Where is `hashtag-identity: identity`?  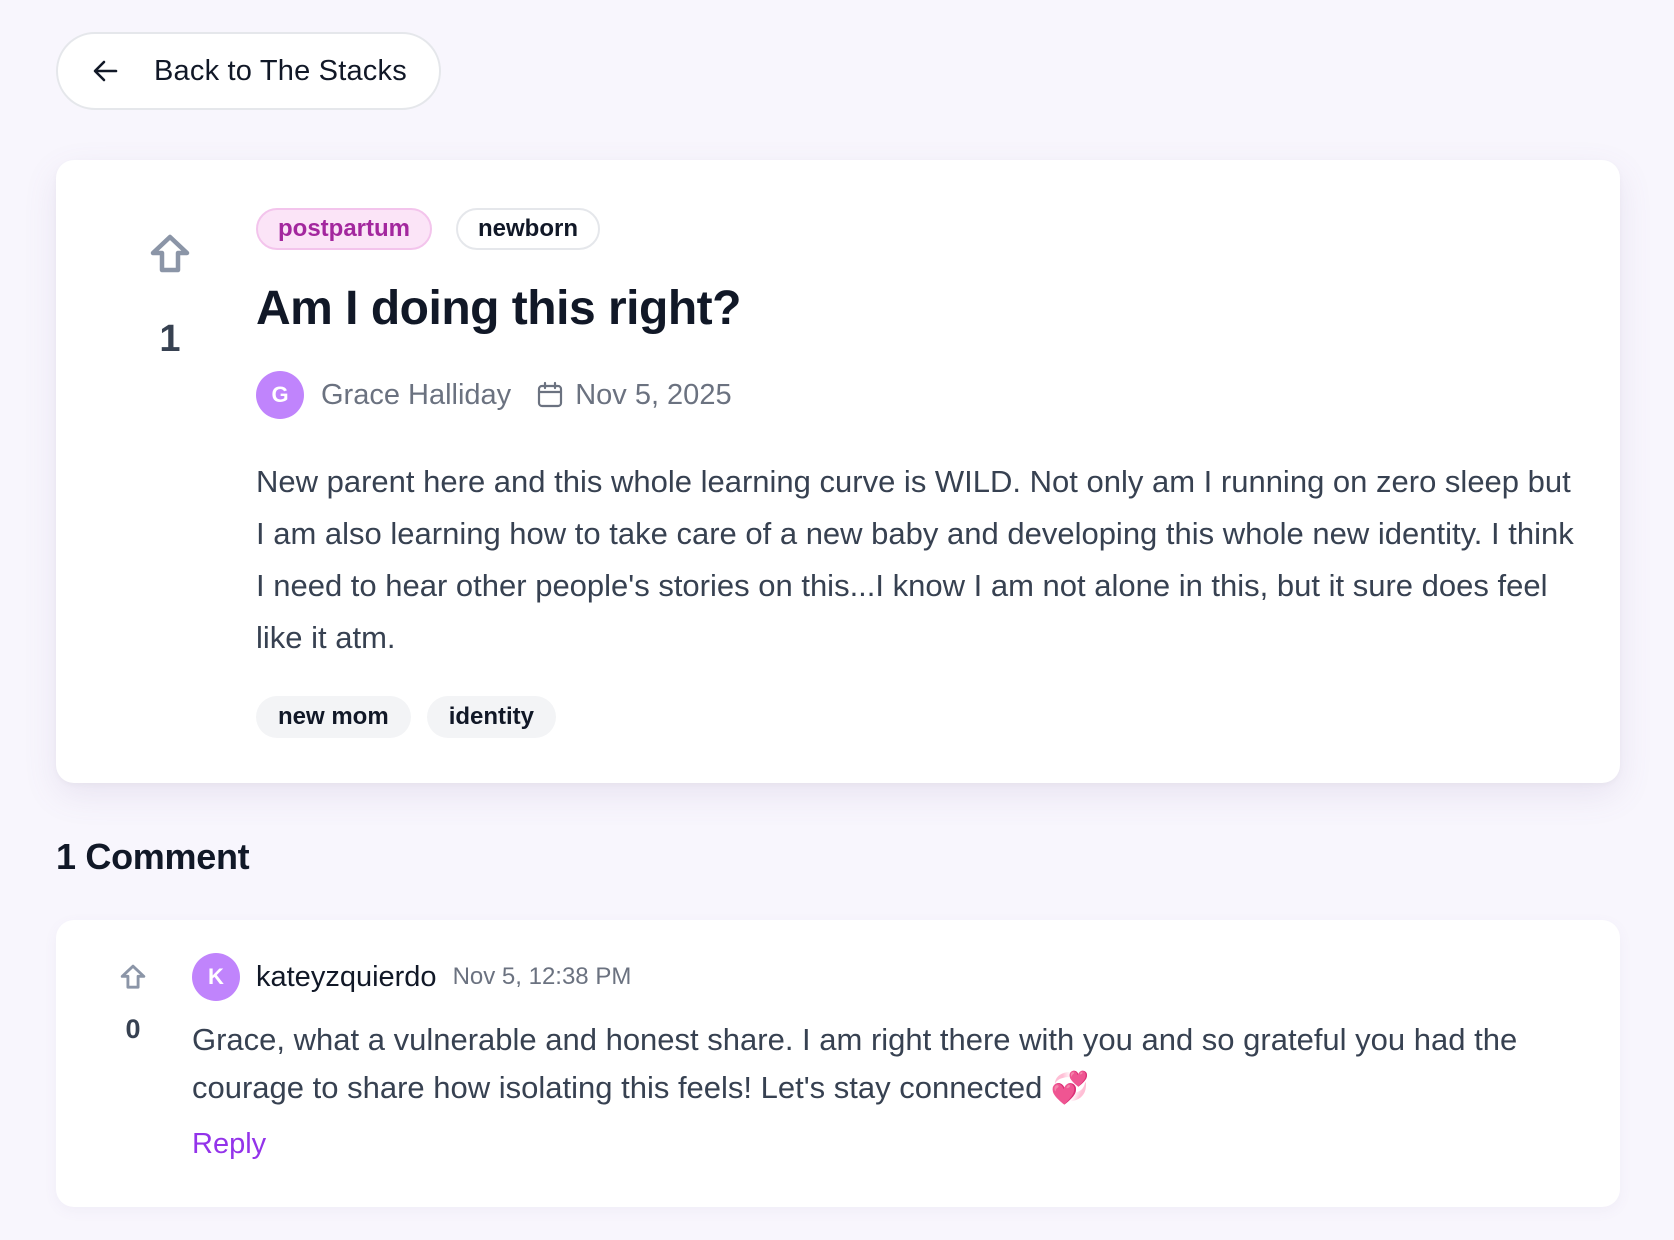 hashtag-identity: identity is located at coordinates (491, 717).